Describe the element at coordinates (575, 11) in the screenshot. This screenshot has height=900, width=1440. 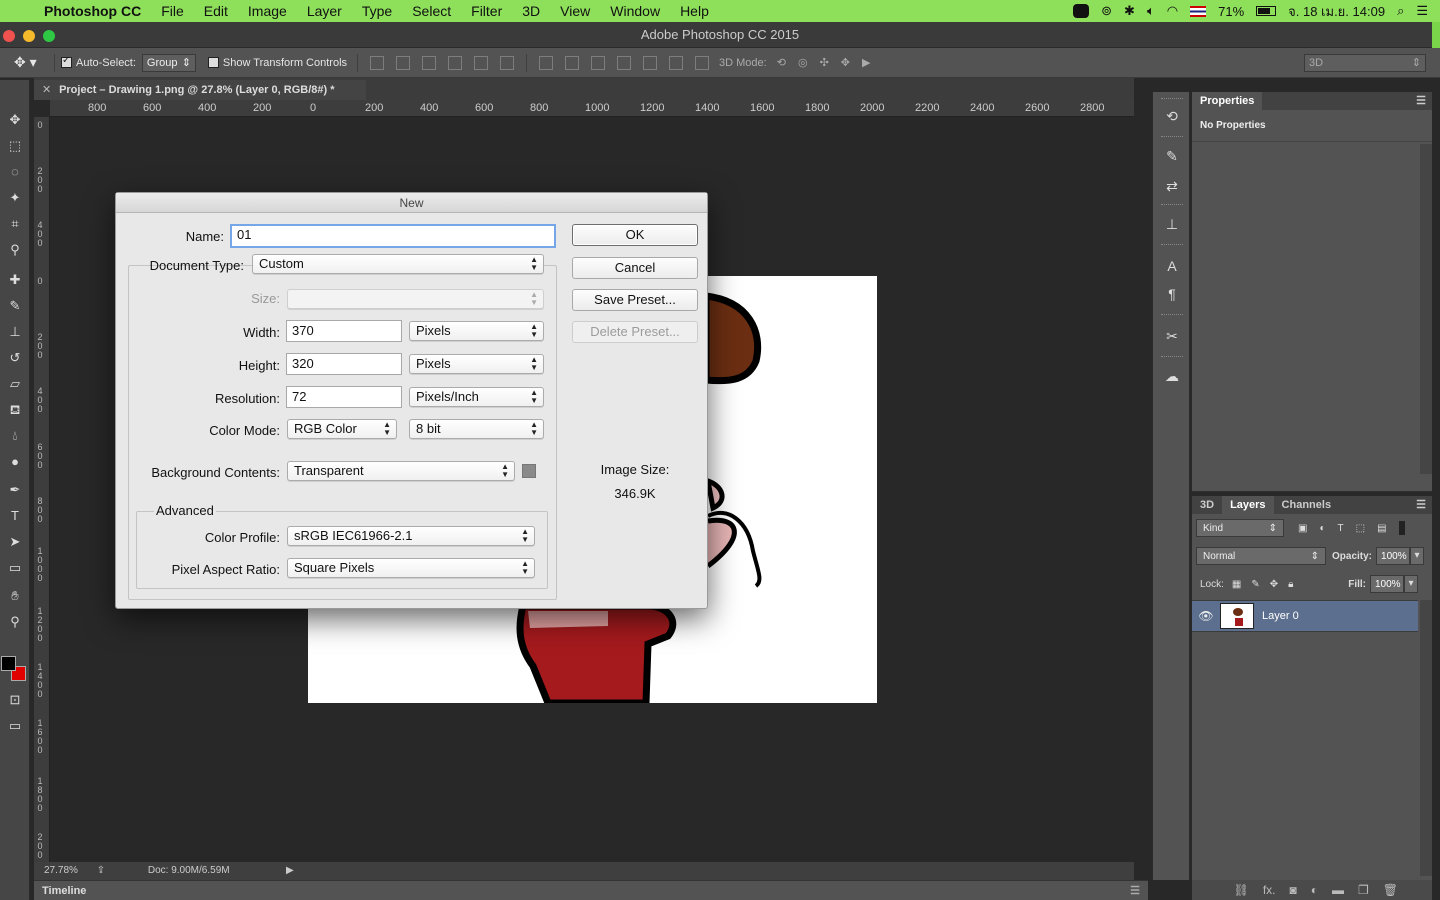
I see `menu-view: View` at that location.